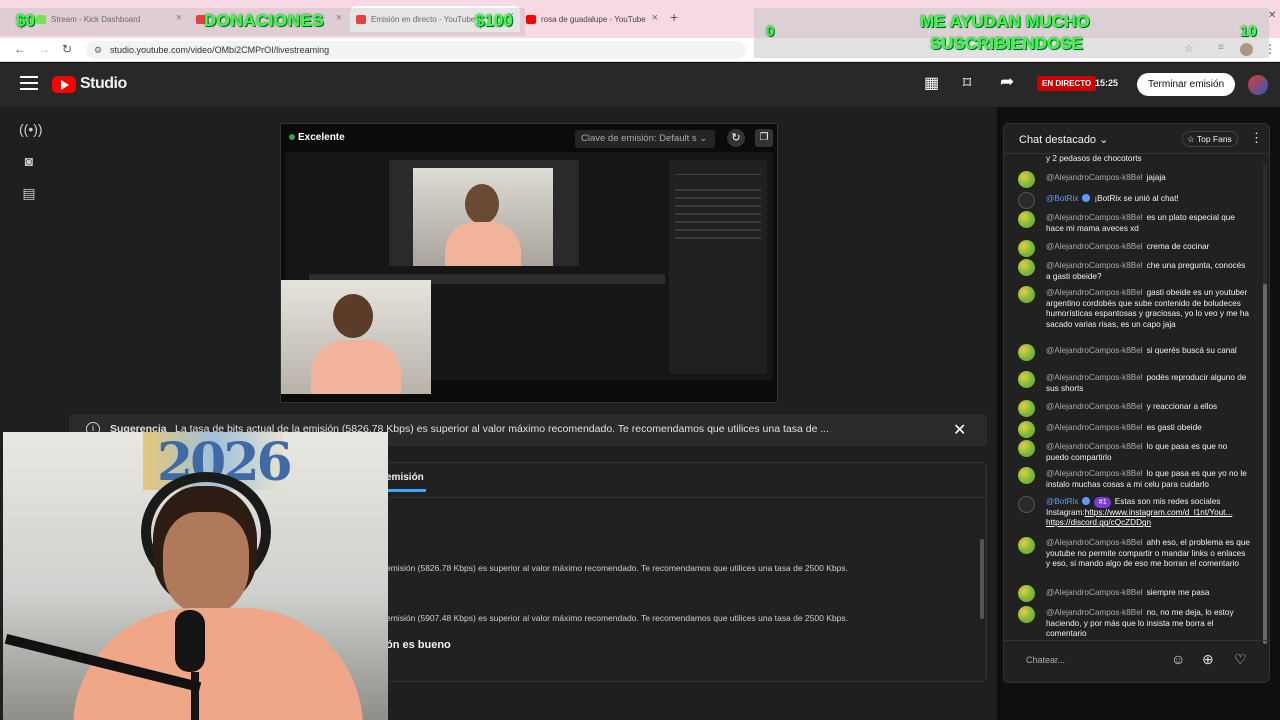  What do you see at coordinates (44, 49) in the screenshot?
I see `forward-arrow-icon: →` at bounding box center [44, 49].